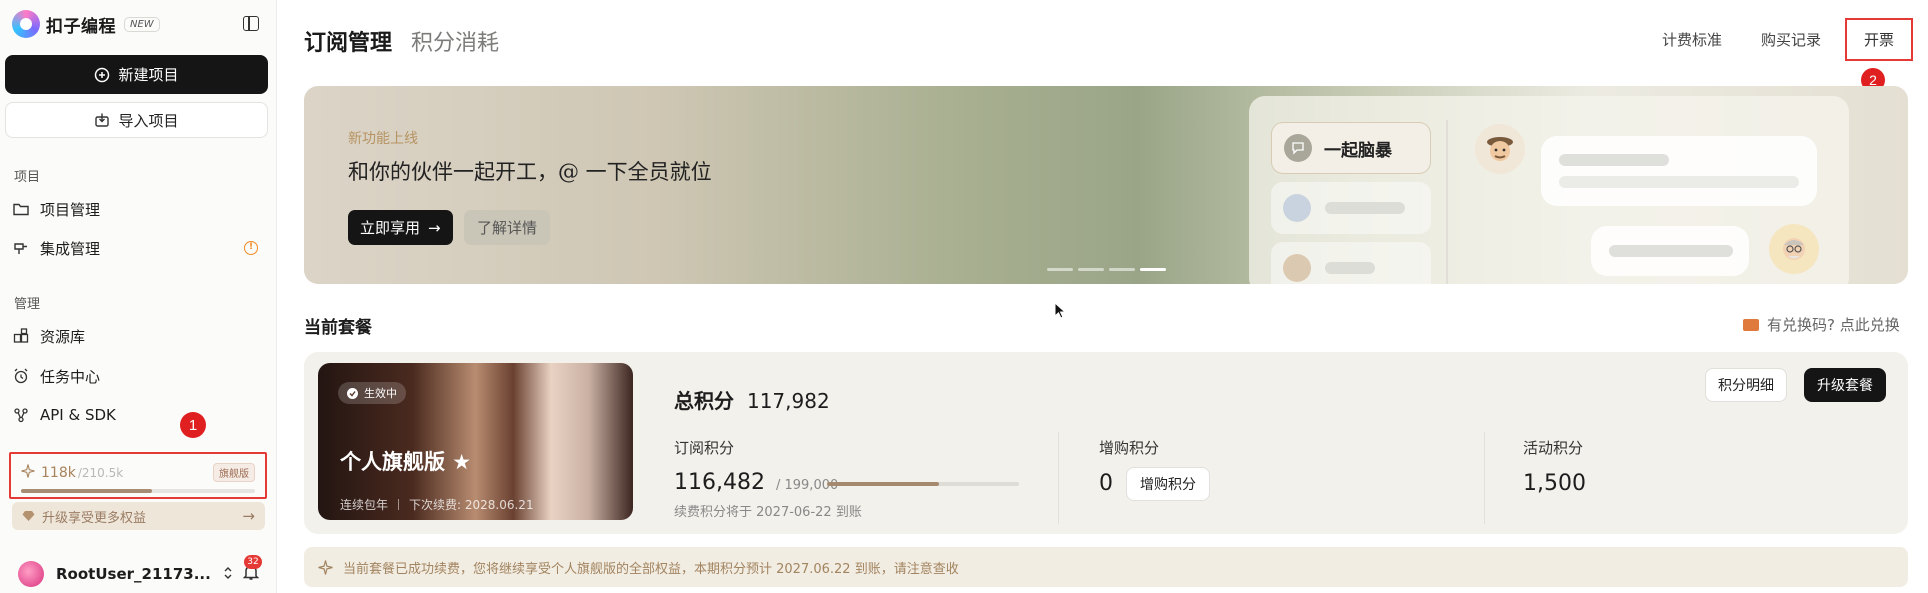  I want to click on total-credits-label: 总积分, so click(704, 401).